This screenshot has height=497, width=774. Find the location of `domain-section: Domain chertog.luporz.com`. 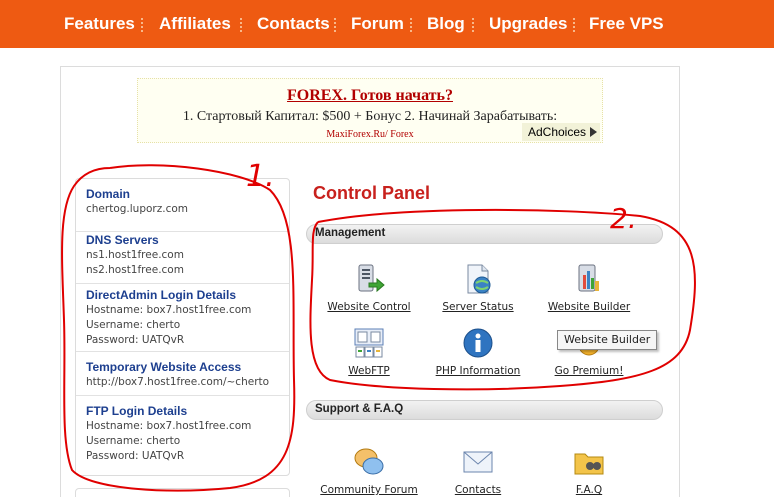

domain-section: Domain chertog.luporz.com is located at coordinates (182, 209).